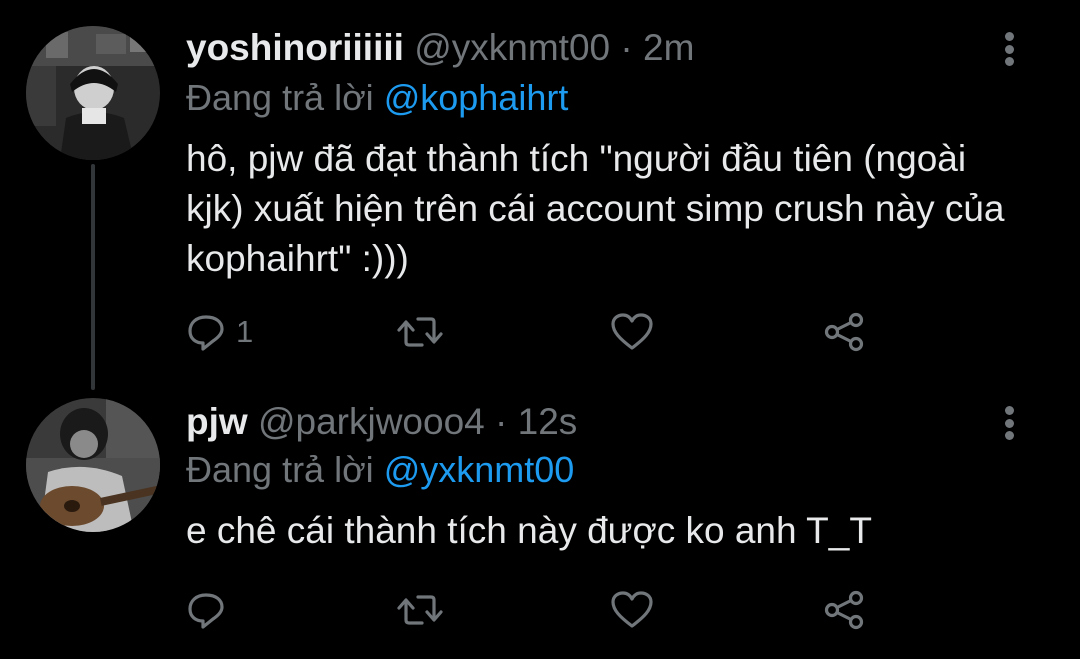  Describe the element at coordinates (476, 97) in the screenshot. I see `replying-mention: @kophaihrt` at that location.